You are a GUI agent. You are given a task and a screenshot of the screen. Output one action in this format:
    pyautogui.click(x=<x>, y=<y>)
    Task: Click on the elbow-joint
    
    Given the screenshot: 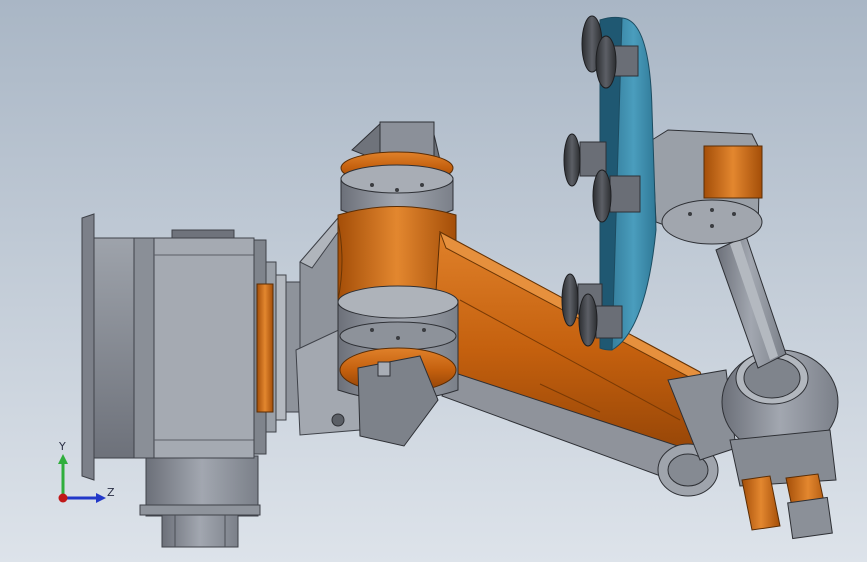 What is the action you would take?
    pyautogui.click(x=748, y=444)
    